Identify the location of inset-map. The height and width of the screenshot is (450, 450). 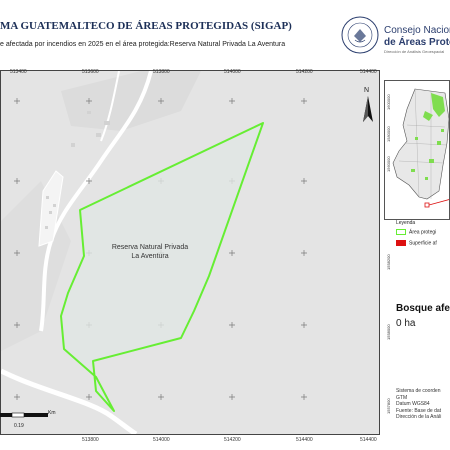
(417, 150).